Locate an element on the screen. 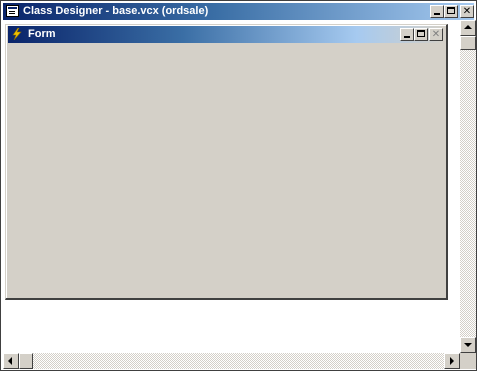 Image resolution: width=477 pixels, height=371 pixels. form-lightning-icon is located at coordinates (17, 34).